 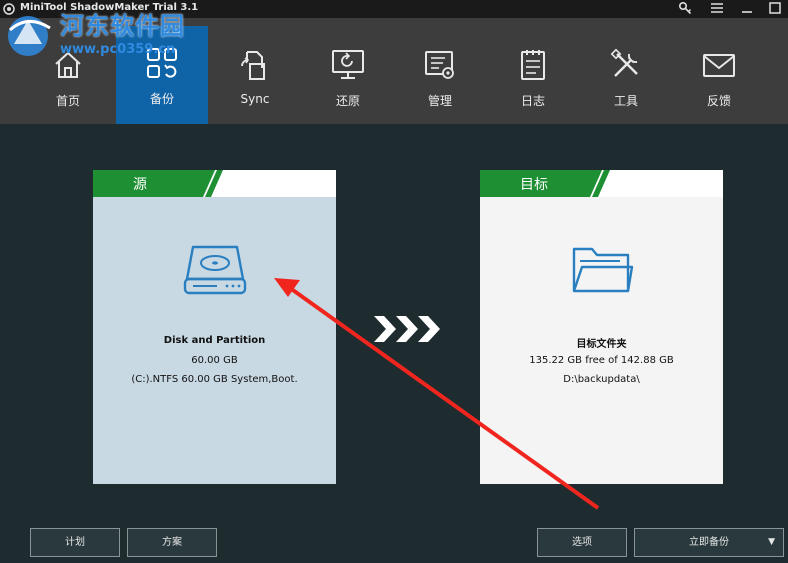 What do you see at coordinates (162, 63) in the screenshot?
I see `backup-icon` at bounding box center [162, 63].